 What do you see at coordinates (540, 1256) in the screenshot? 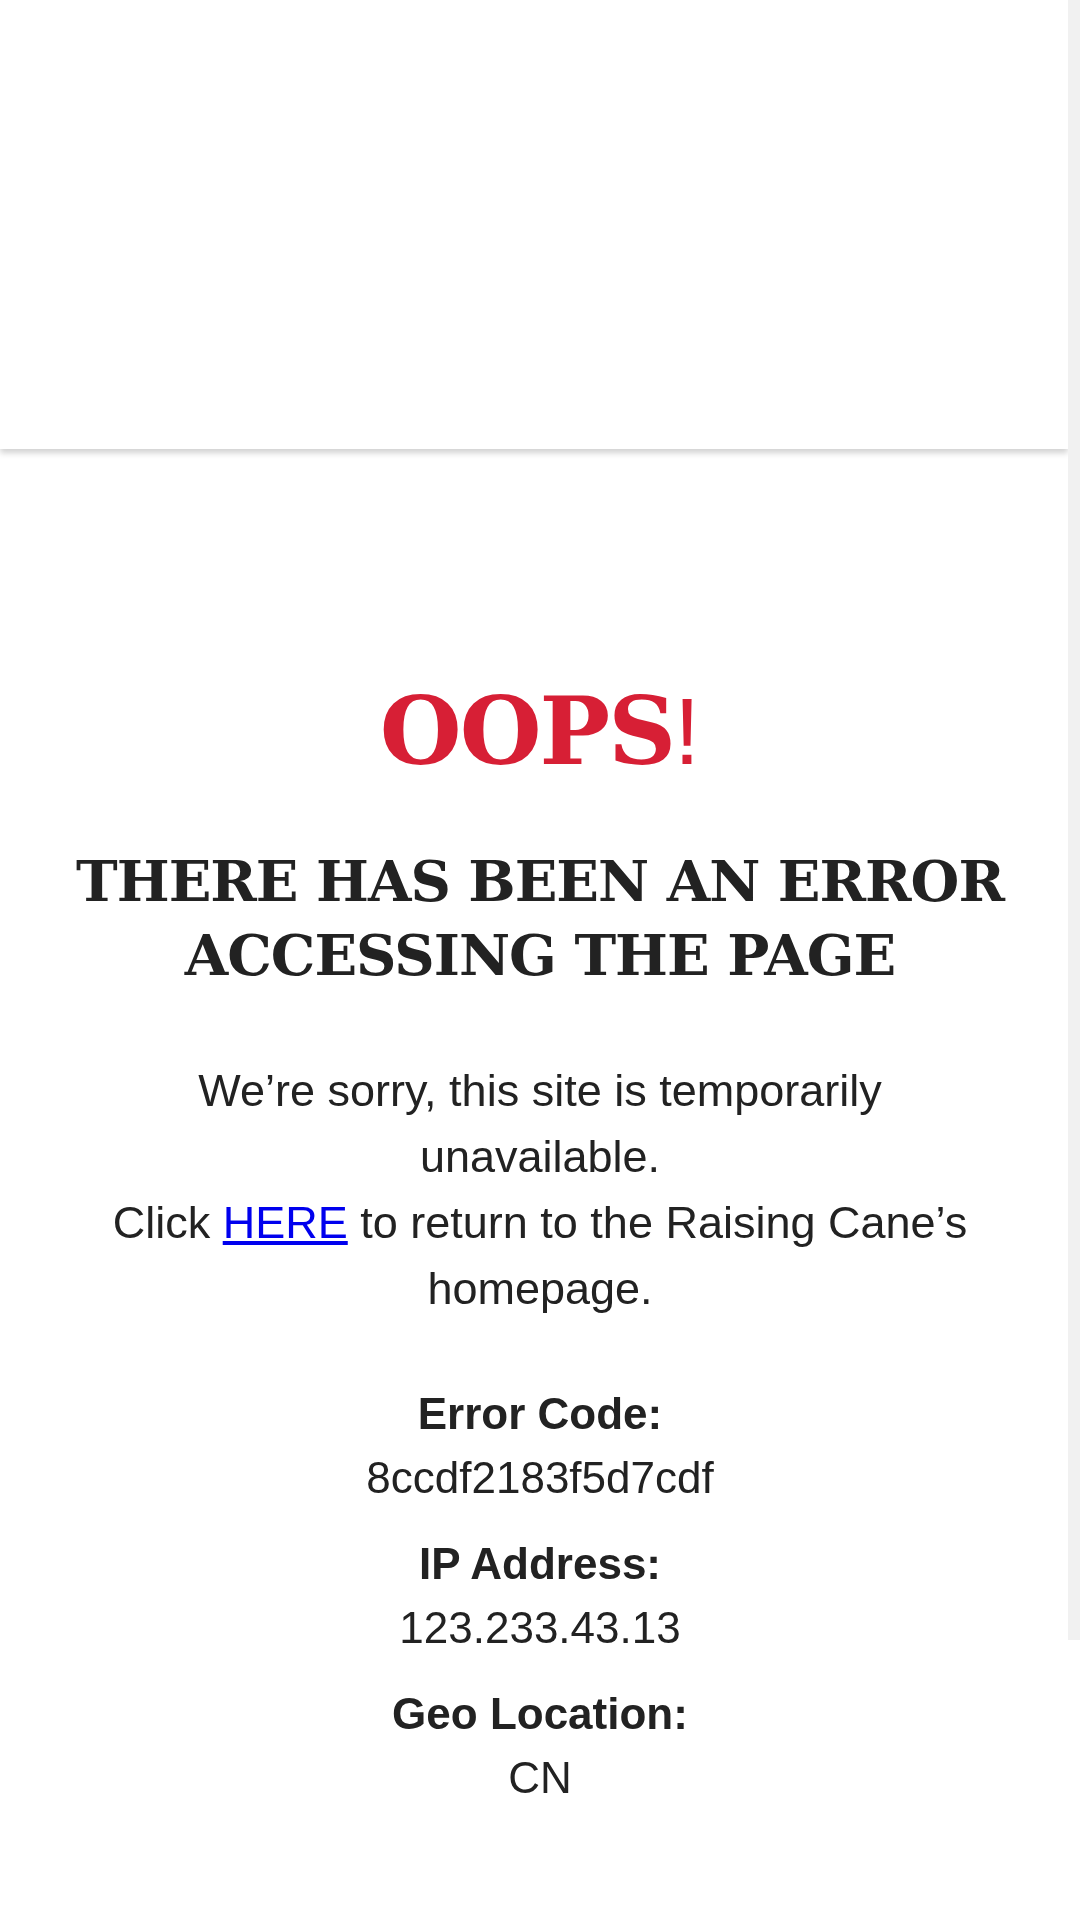
I see `return-message: Click HERE to return to the Raising Cane’s homepage.` at bounding box center [540, 1256].